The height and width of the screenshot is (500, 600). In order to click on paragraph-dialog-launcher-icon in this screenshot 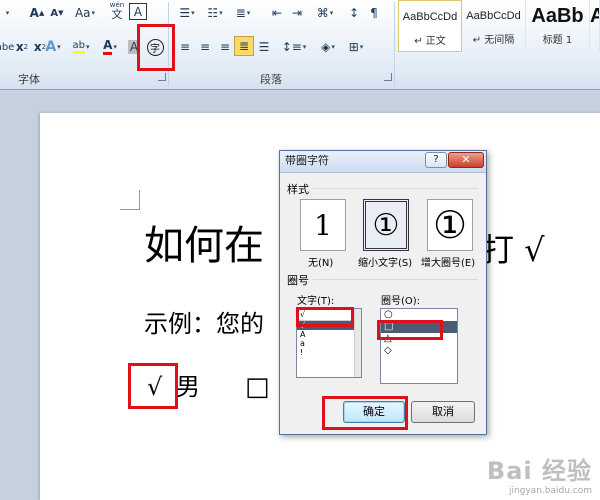, I will do `click(388, 77)`.